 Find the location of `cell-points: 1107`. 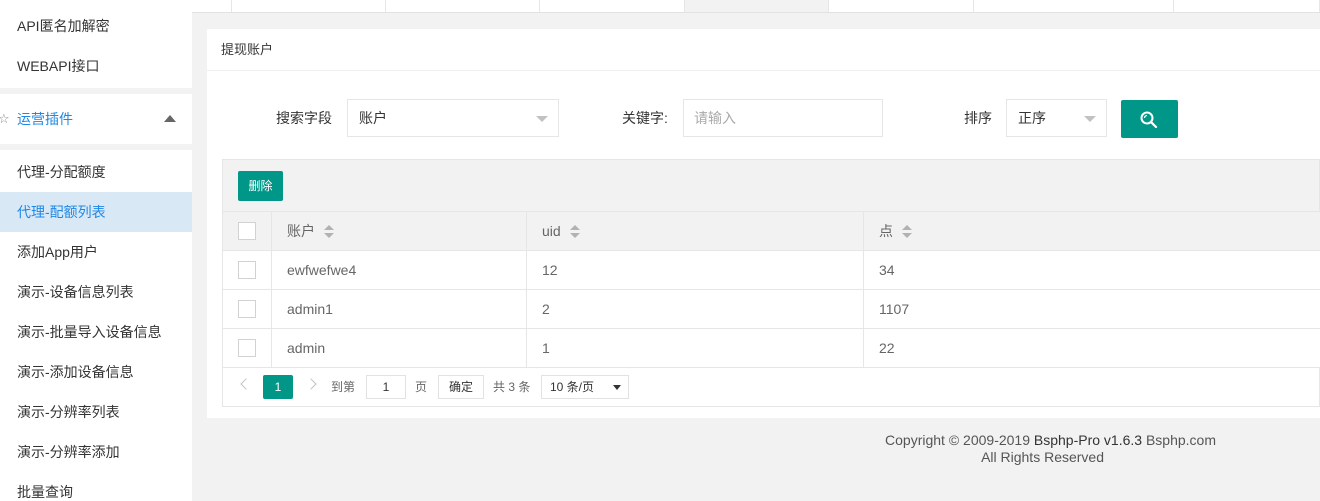

cell-points: 1107 is located at coordinates (1091, 309).